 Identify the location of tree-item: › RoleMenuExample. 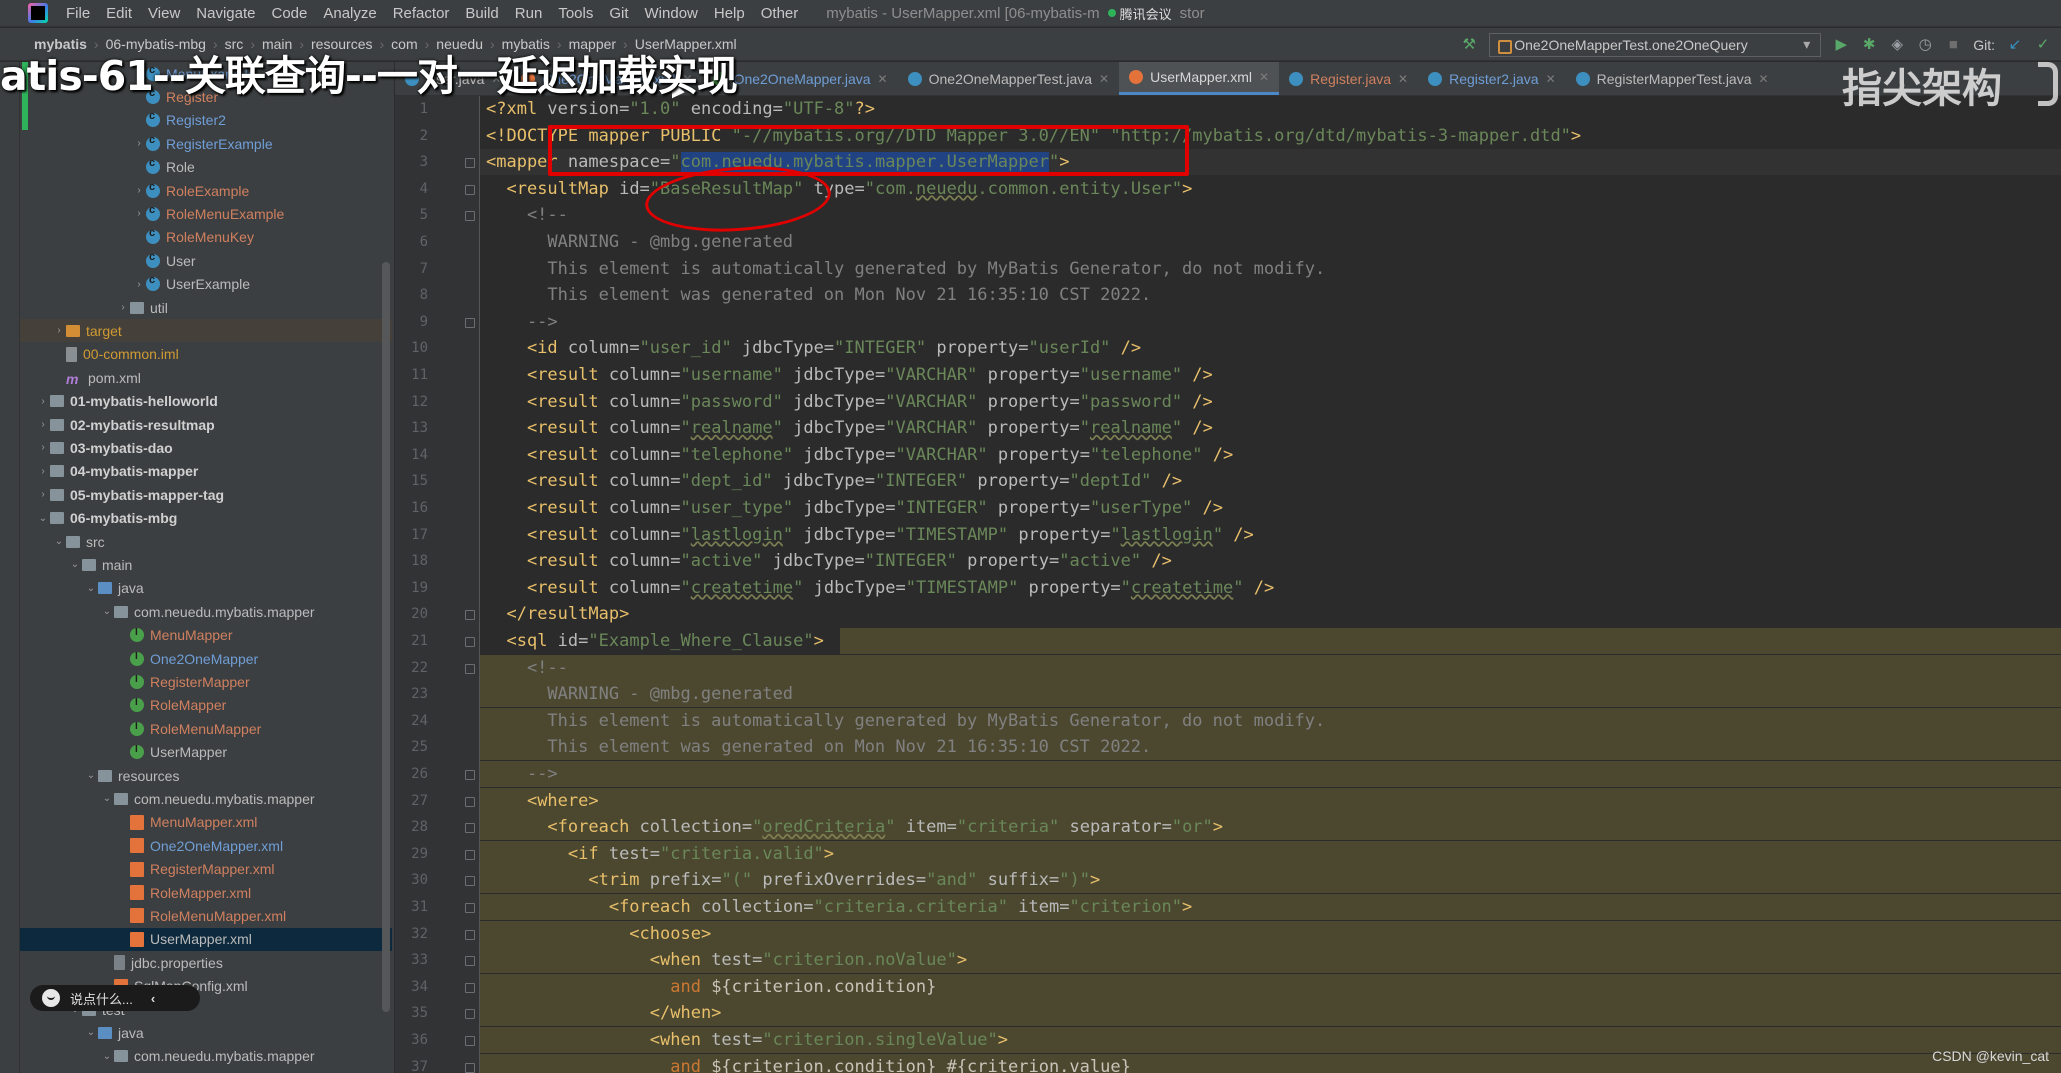
(206, 213).